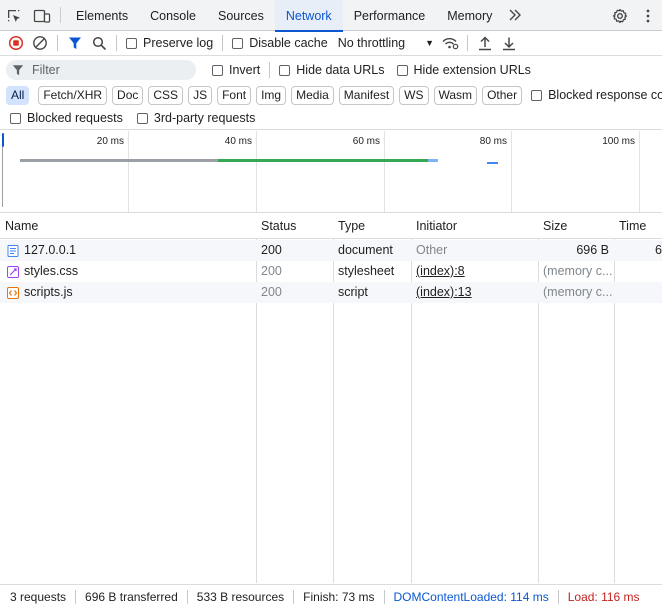 This screenshot has width=662, height=608. What do you see at coordinates (308, 16) in the screenshot?
I see `tab-network: Network` at bounding box center [308, 16].